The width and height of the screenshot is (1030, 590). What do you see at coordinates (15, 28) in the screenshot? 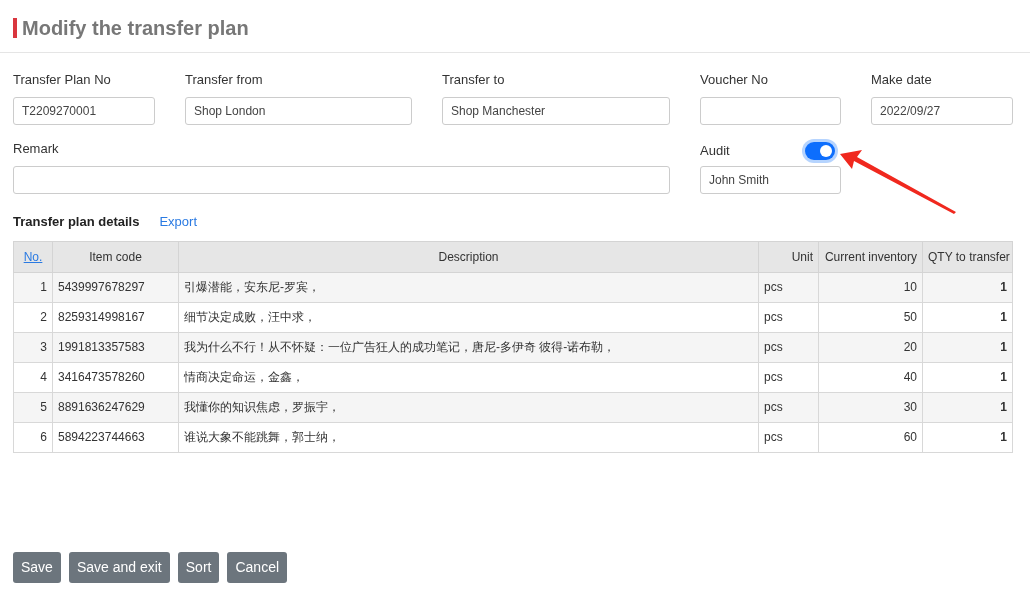
I see `title-accent` at bounding box center [15, 28].